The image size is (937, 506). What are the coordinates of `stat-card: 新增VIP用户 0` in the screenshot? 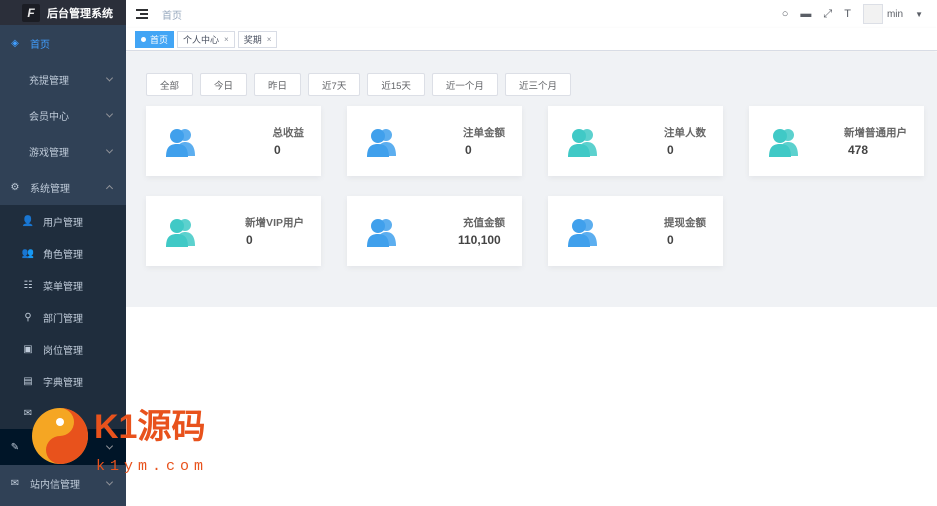 It's located at (233, 231).